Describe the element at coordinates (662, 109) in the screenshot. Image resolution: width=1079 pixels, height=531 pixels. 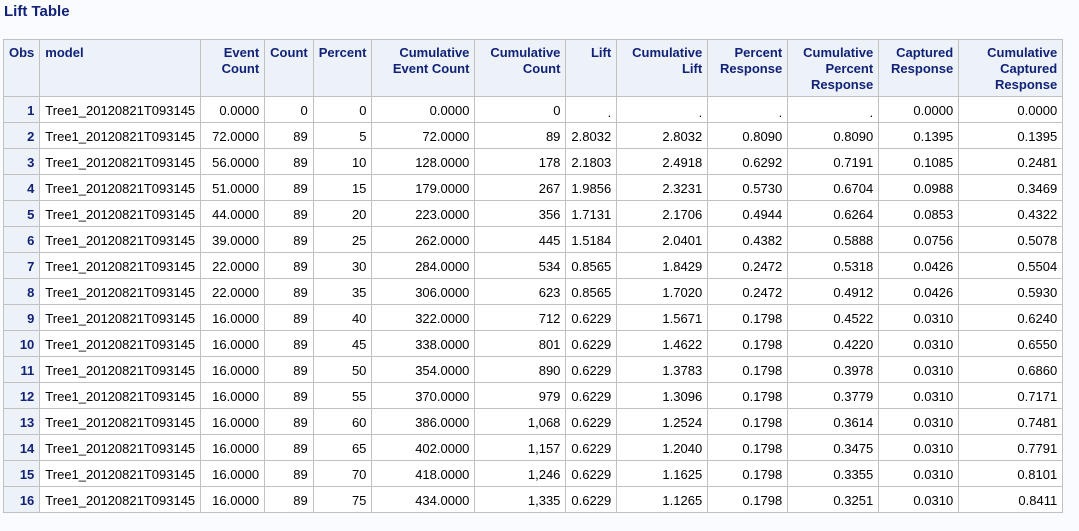
I see `cell-cumulative-lift: .` at that location.